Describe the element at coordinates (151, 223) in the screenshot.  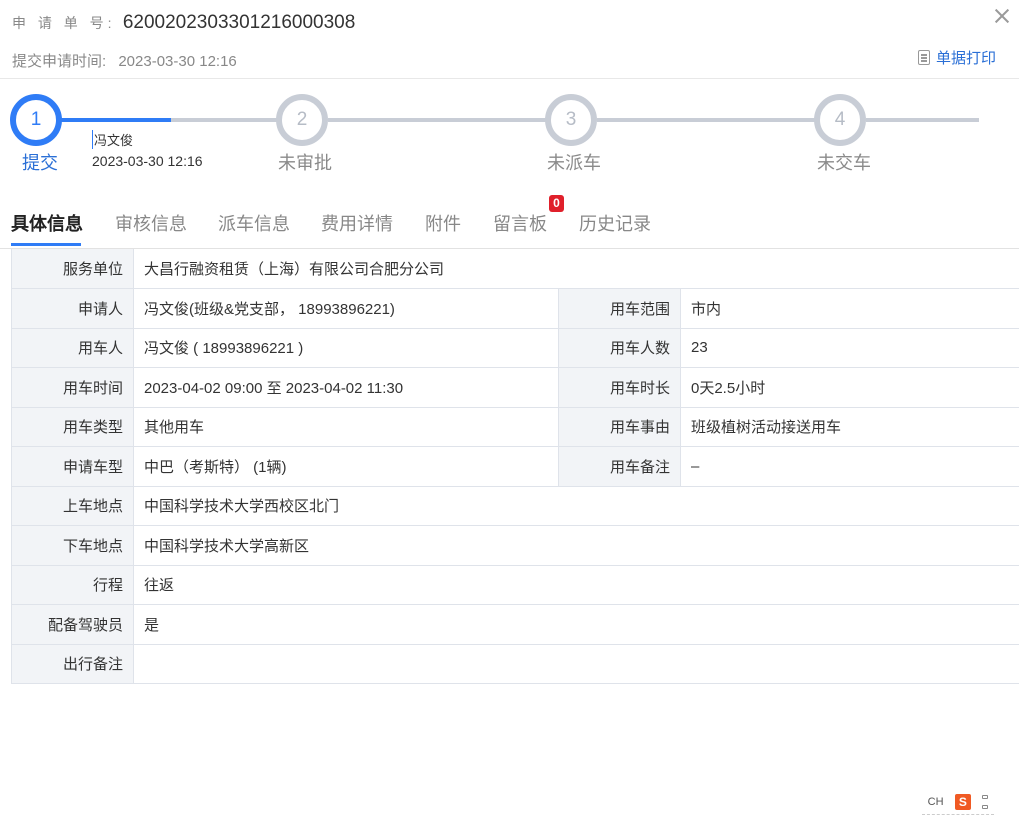
I see `tab-review: 审核信息` at that location.